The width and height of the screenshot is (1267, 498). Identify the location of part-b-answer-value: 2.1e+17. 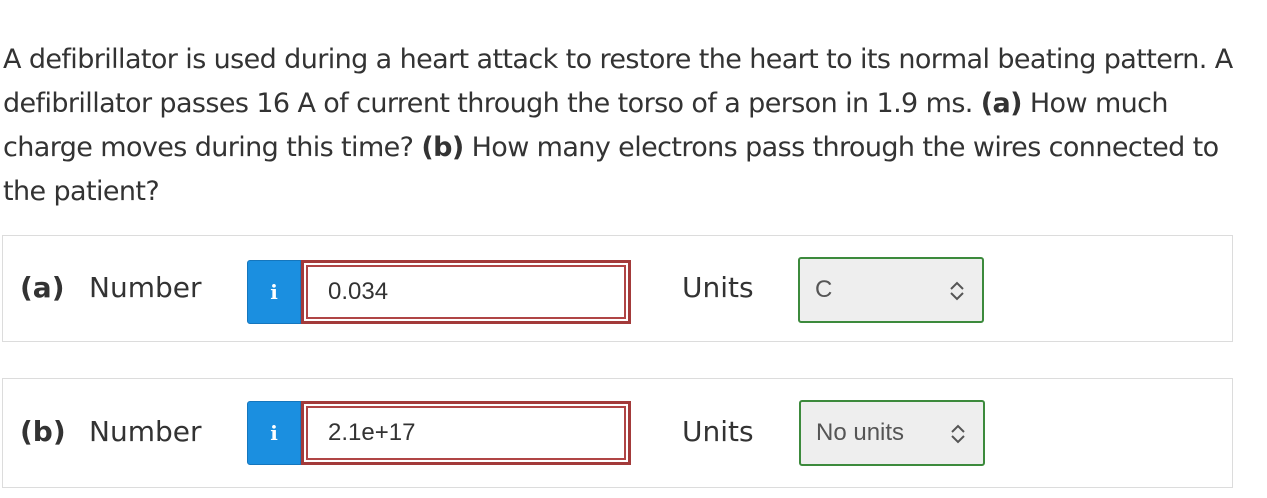
(372, 432).